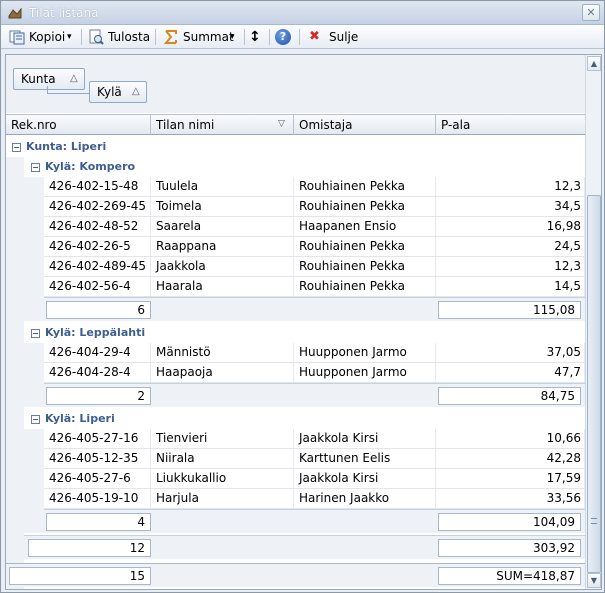  What do you see at coordinates (509, 396) in the screenshot?
I see `group-sum: 84,75` at bounding box center [509, 396].